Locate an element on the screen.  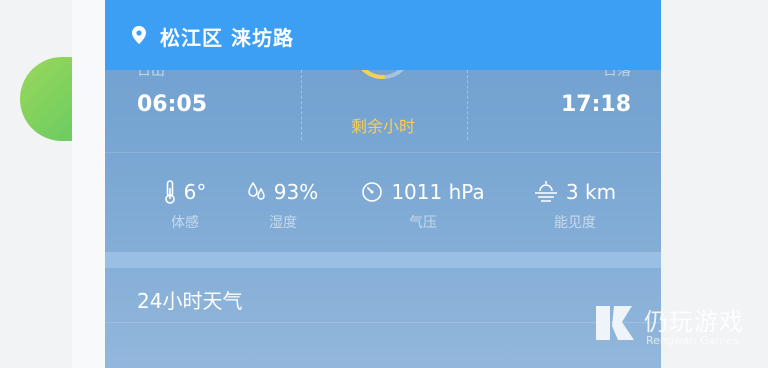
stat-label: 气压 is located at coordinates (423, 223).